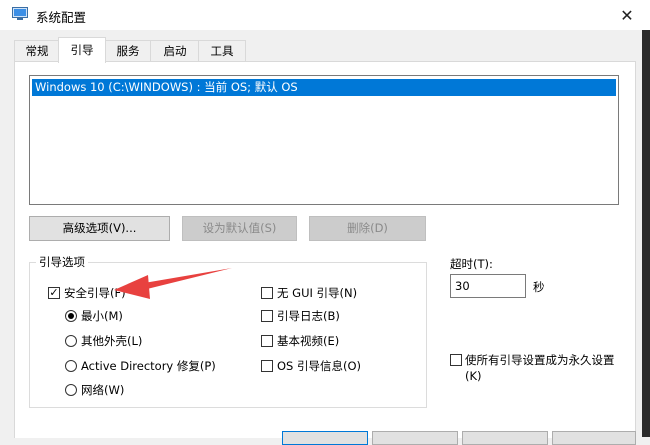 The width and height of the screenshot is (650, 445). Describe the element at coordinates (82, 50) in the screenshot. I see `tab-boot: 引导` at that location.